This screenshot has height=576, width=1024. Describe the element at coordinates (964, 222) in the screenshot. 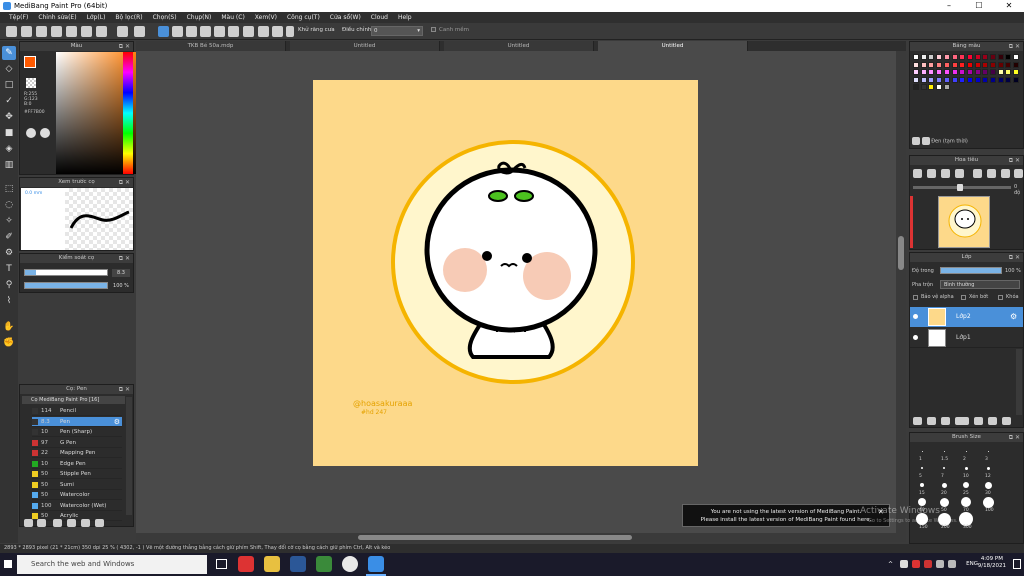

I see `navigator-thumbnail` at that location.